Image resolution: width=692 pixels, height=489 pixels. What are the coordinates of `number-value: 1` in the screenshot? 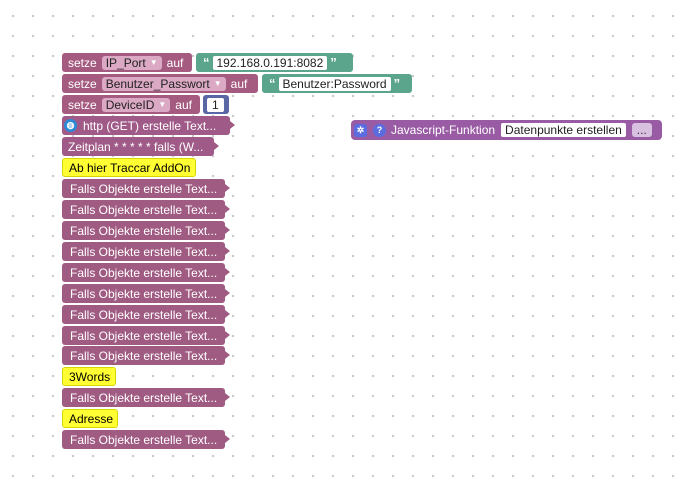 It's located at (215, 104).